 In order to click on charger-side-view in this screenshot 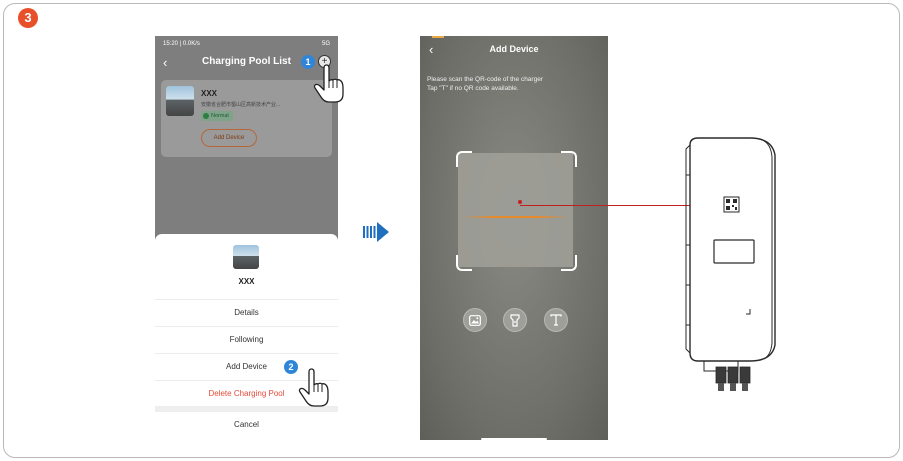, I will do `click(730, 264)`.